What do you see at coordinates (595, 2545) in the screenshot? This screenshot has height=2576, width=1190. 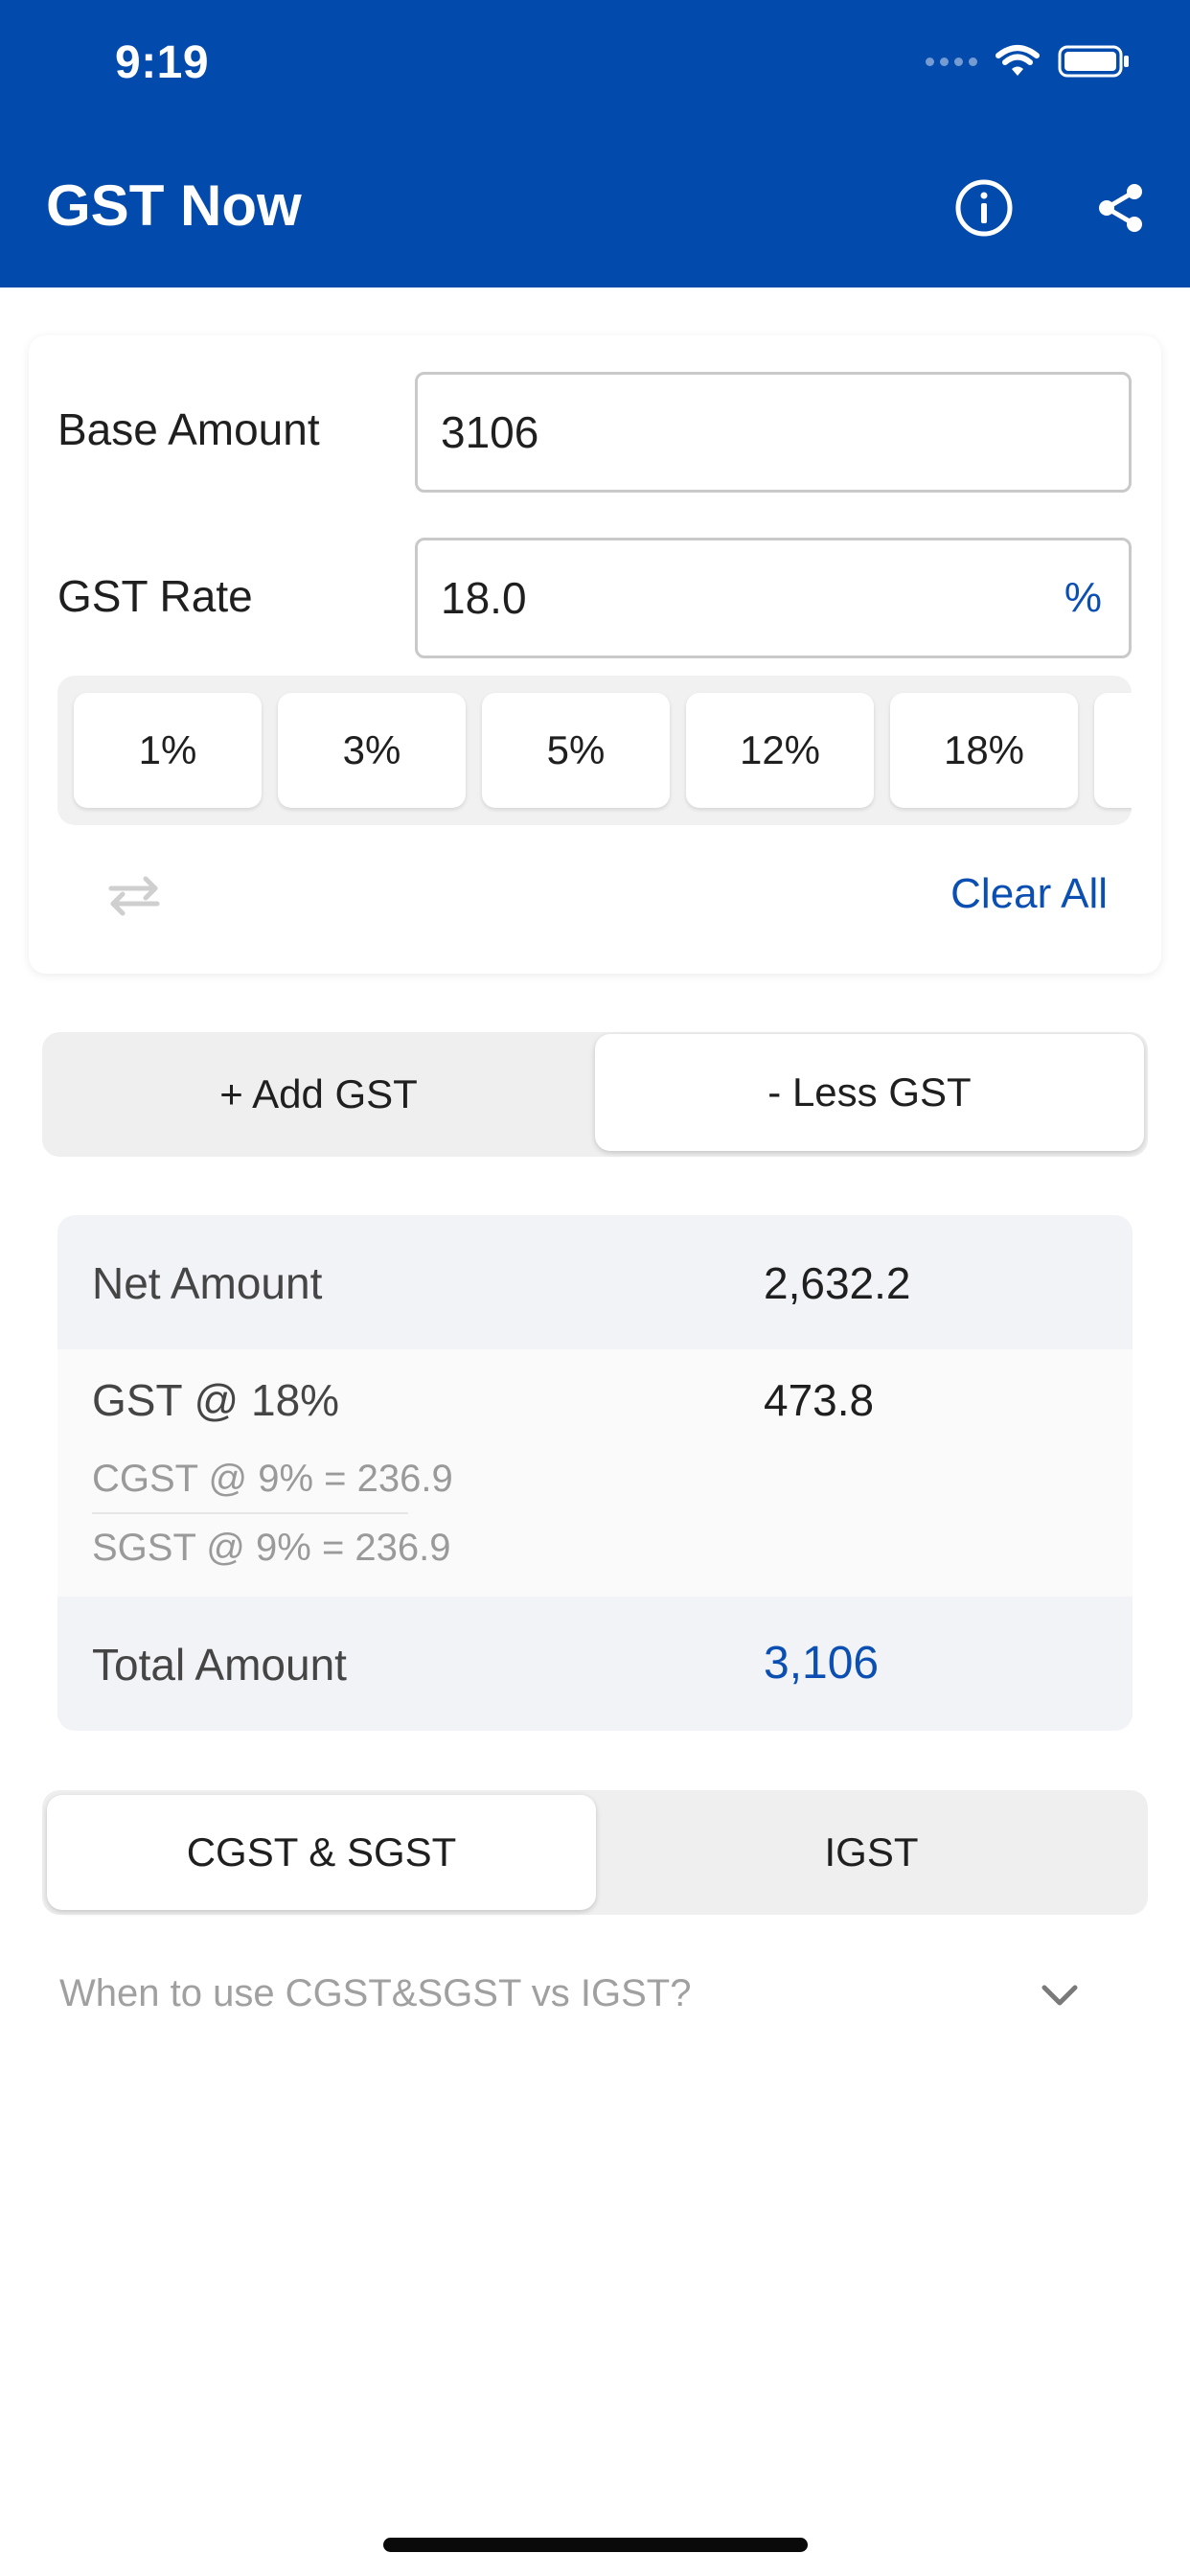 I see `home-indicator` at bounding box center [595, 2545].